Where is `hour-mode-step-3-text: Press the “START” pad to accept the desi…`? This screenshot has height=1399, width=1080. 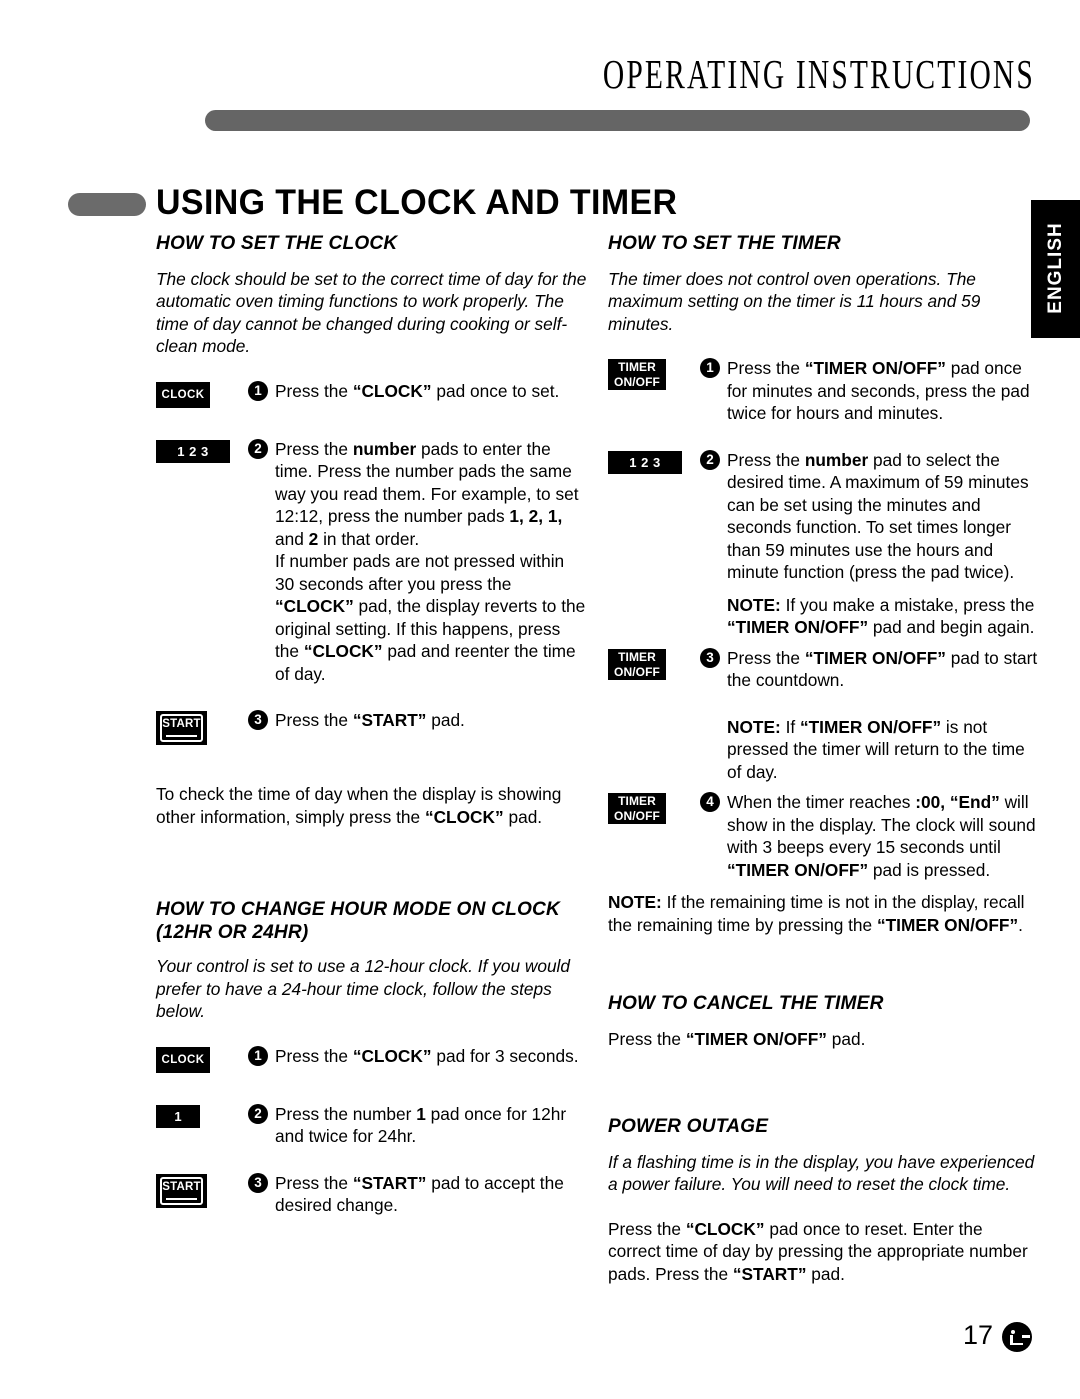
hour-mode-step-3-text: Press the “START” pad to accept the desi… is located at coordinates (419, 1194).